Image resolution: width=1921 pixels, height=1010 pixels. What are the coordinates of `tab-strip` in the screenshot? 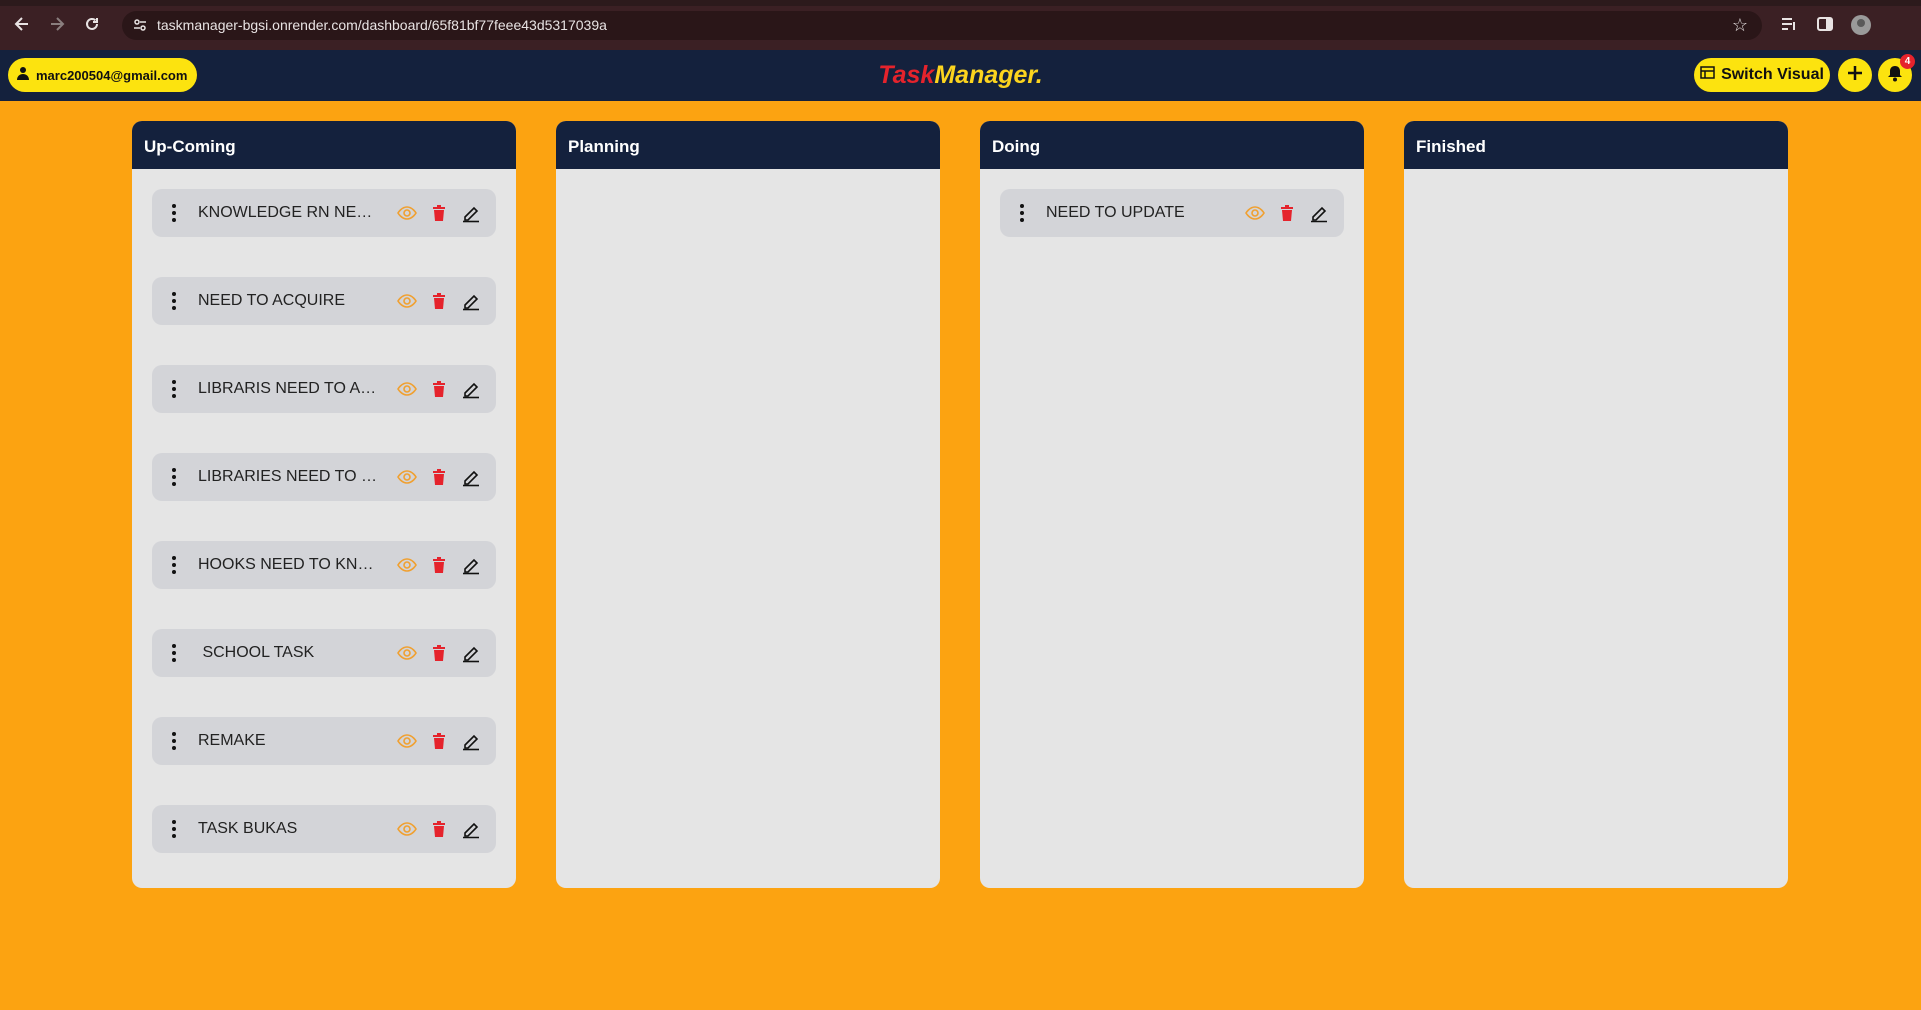 It's located at (960, 3).